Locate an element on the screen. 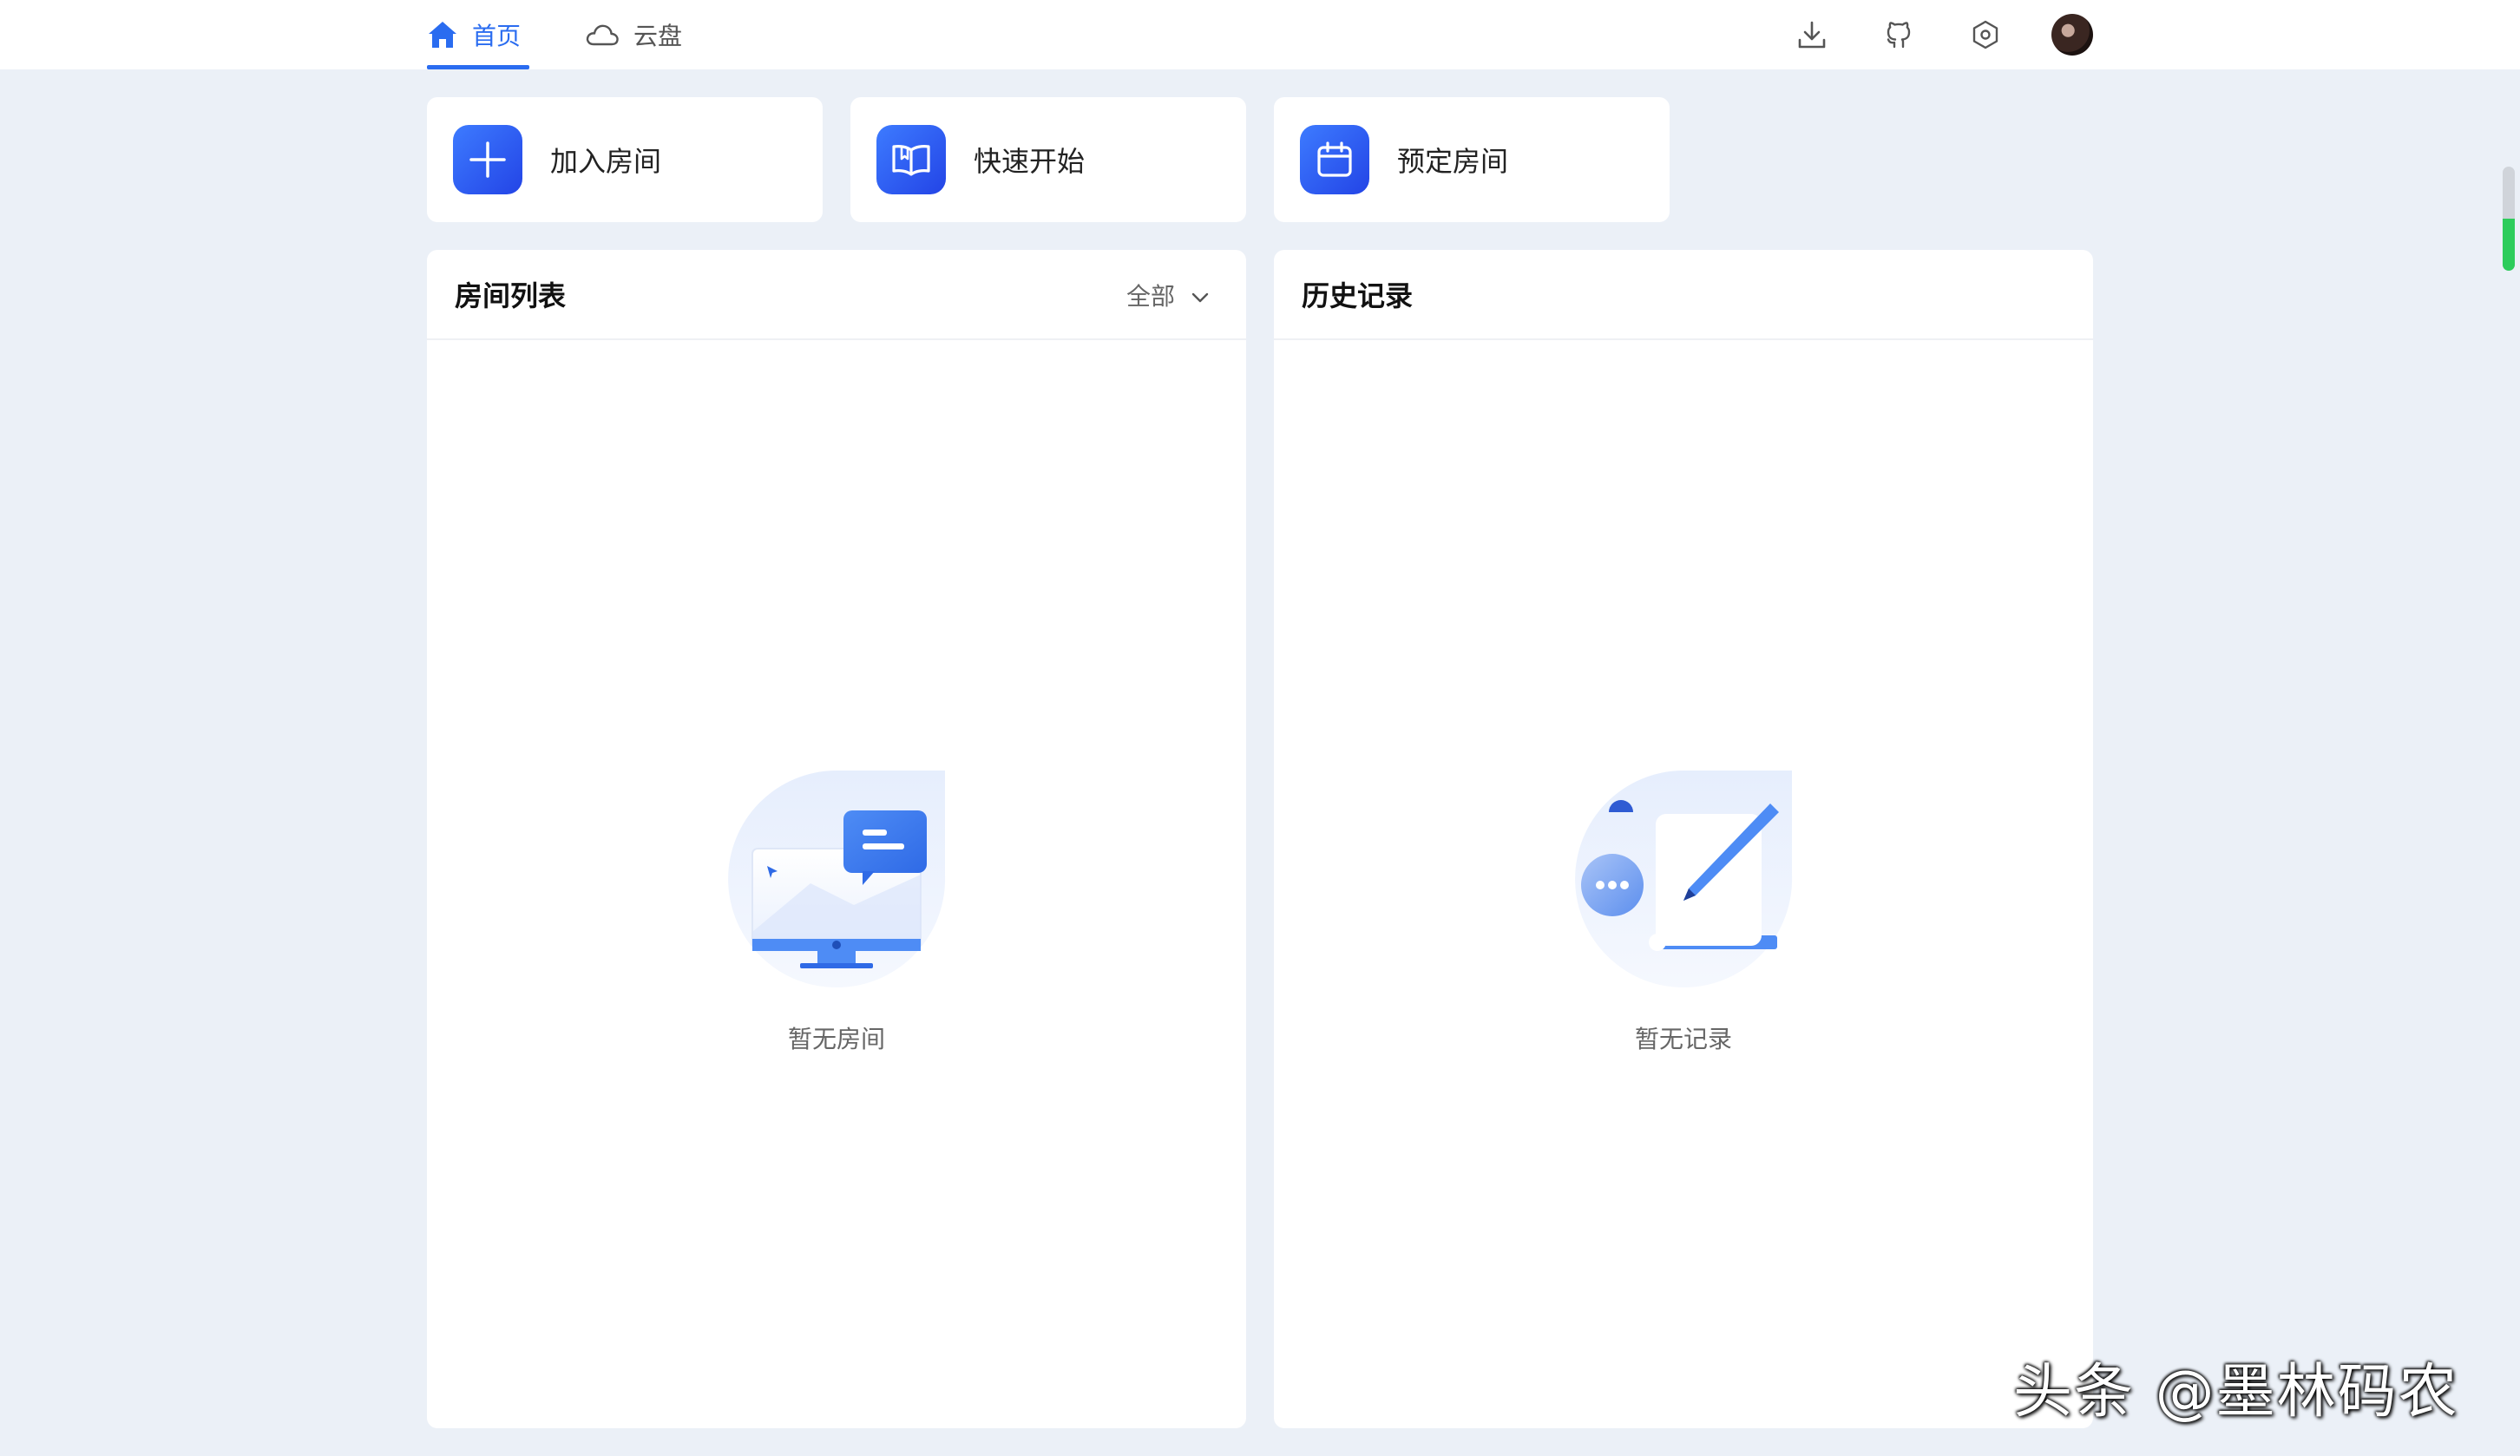 The width and height of the screenshot is (2520, 1456). plus-icon is located at coordinates (487, 159).